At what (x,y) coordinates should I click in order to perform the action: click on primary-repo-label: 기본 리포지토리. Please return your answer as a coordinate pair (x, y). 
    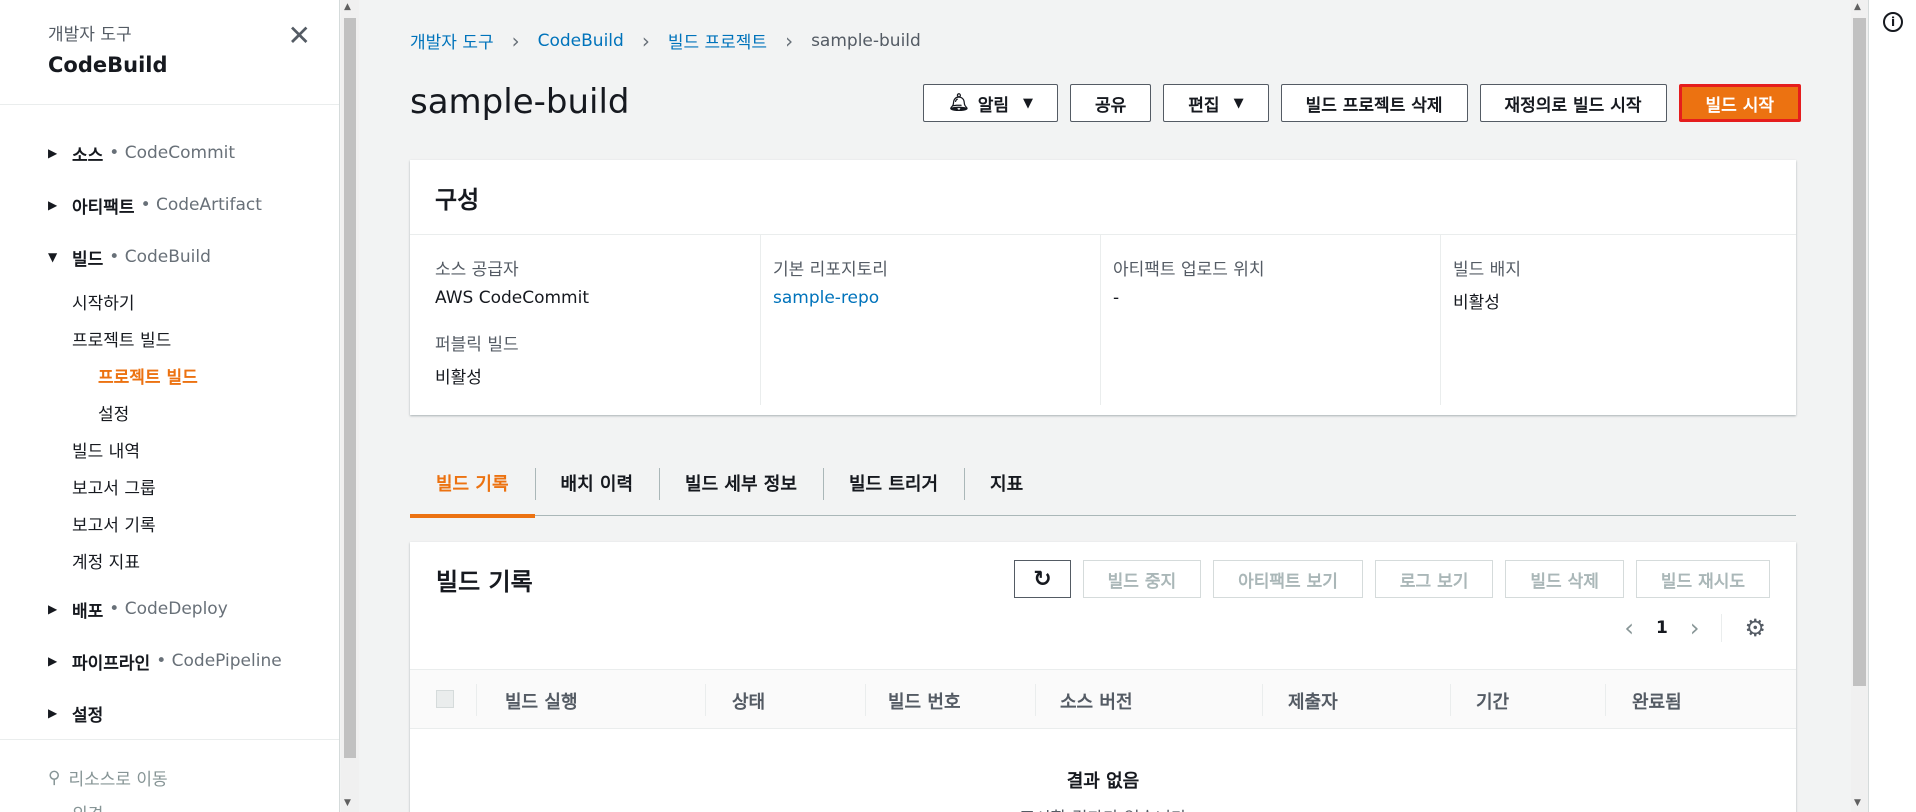
    Looking at the image, I should click on (830, 270).